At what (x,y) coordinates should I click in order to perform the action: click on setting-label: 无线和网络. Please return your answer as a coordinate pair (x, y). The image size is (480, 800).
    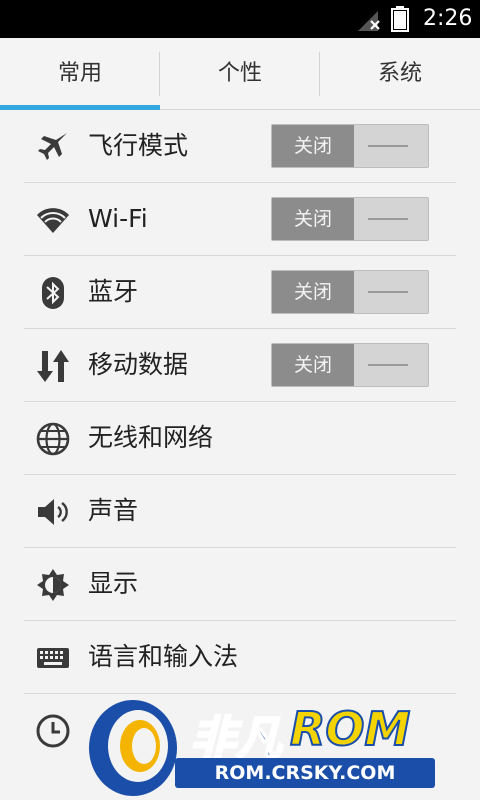
    Looking at the image, I should click on (151, 437).